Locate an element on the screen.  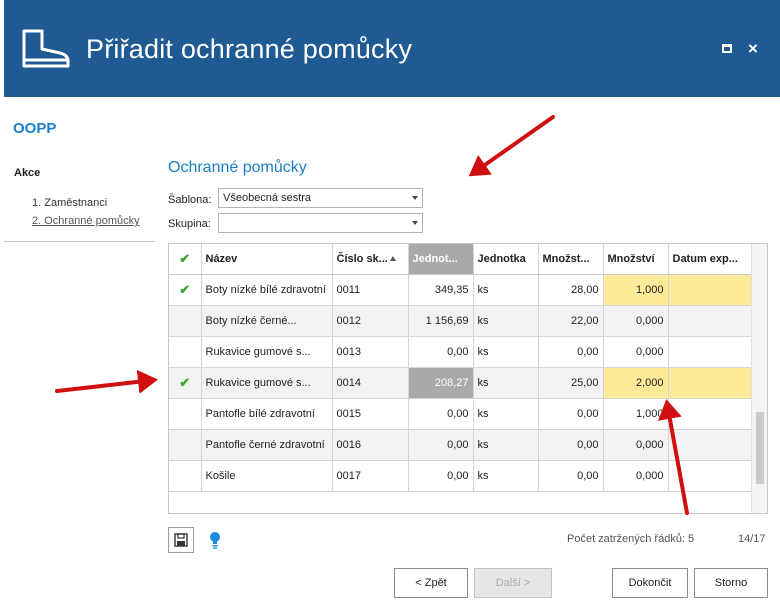
table-row: Rukavice gumové s... 0013 0,00 ks 0,00 0,000 is located at coordinates (461, 352).